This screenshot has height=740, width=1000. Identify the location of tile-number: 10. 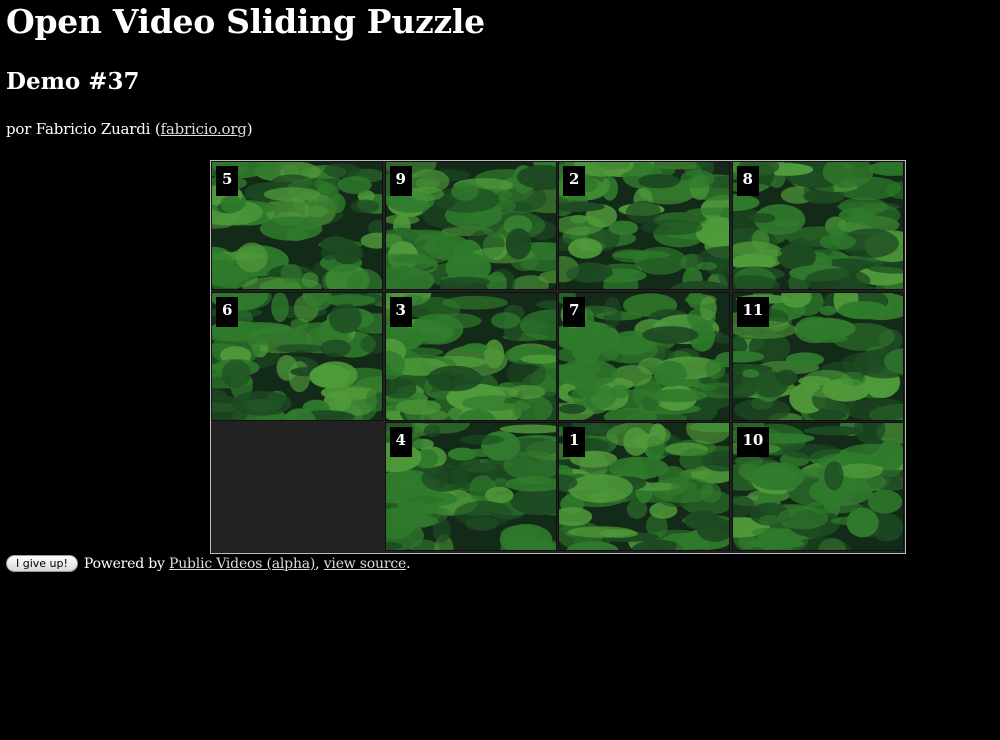
(753, 442).